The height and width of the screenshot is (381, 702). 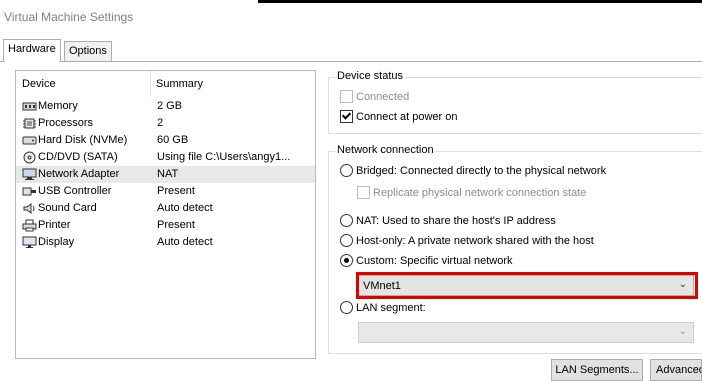 What do you see at coordinates (32, 50) in the screenshot?
I see `tab-hardware: Hardware` at bounding box center [32, 50].